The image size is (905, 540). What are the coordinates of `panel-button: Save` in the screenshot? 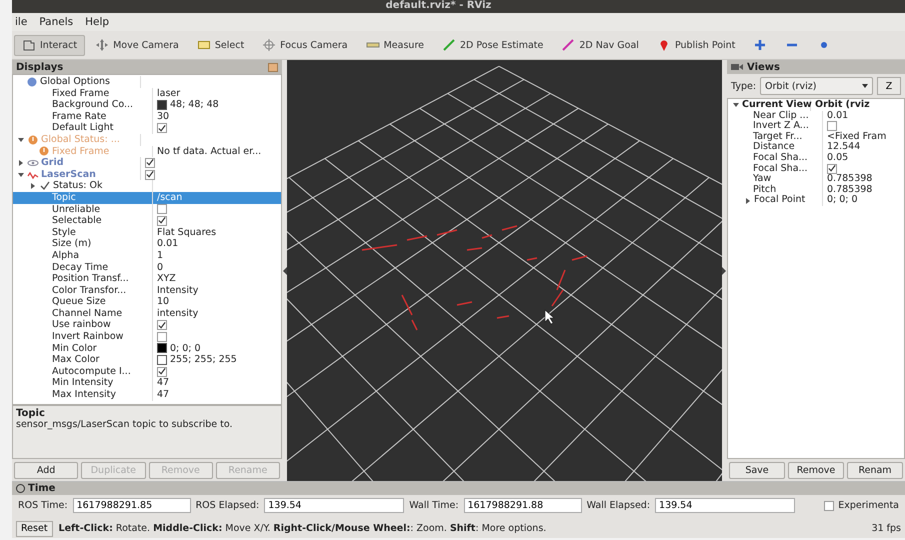 It's located at (757, 470).